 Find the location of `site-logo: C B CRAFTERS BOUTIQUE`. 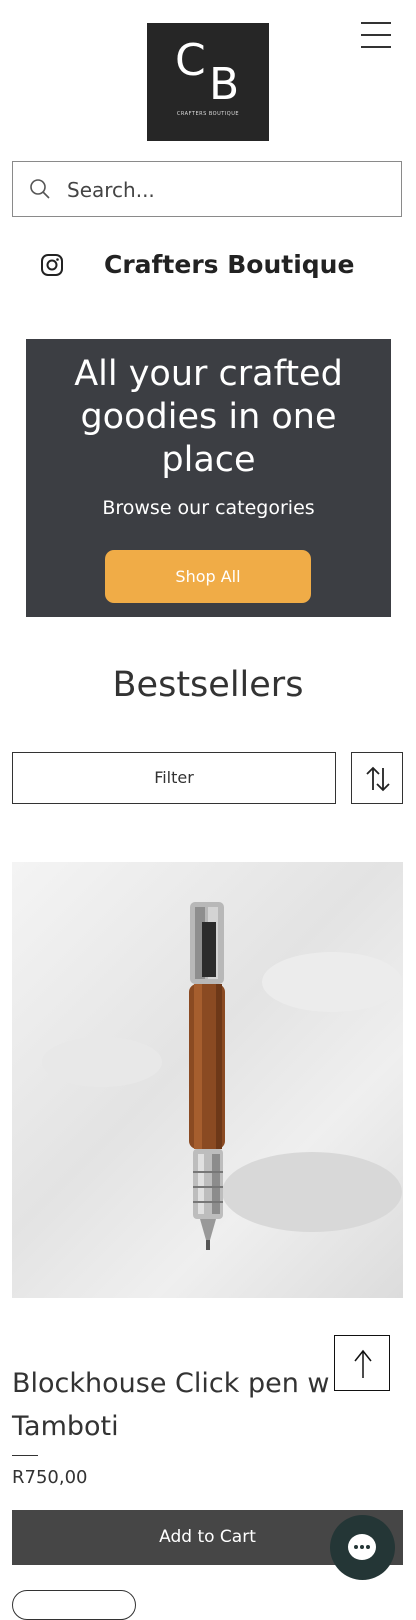

site-logo: C B CRAFTERS BOUTIQUE is located at coordinates (208, 82).